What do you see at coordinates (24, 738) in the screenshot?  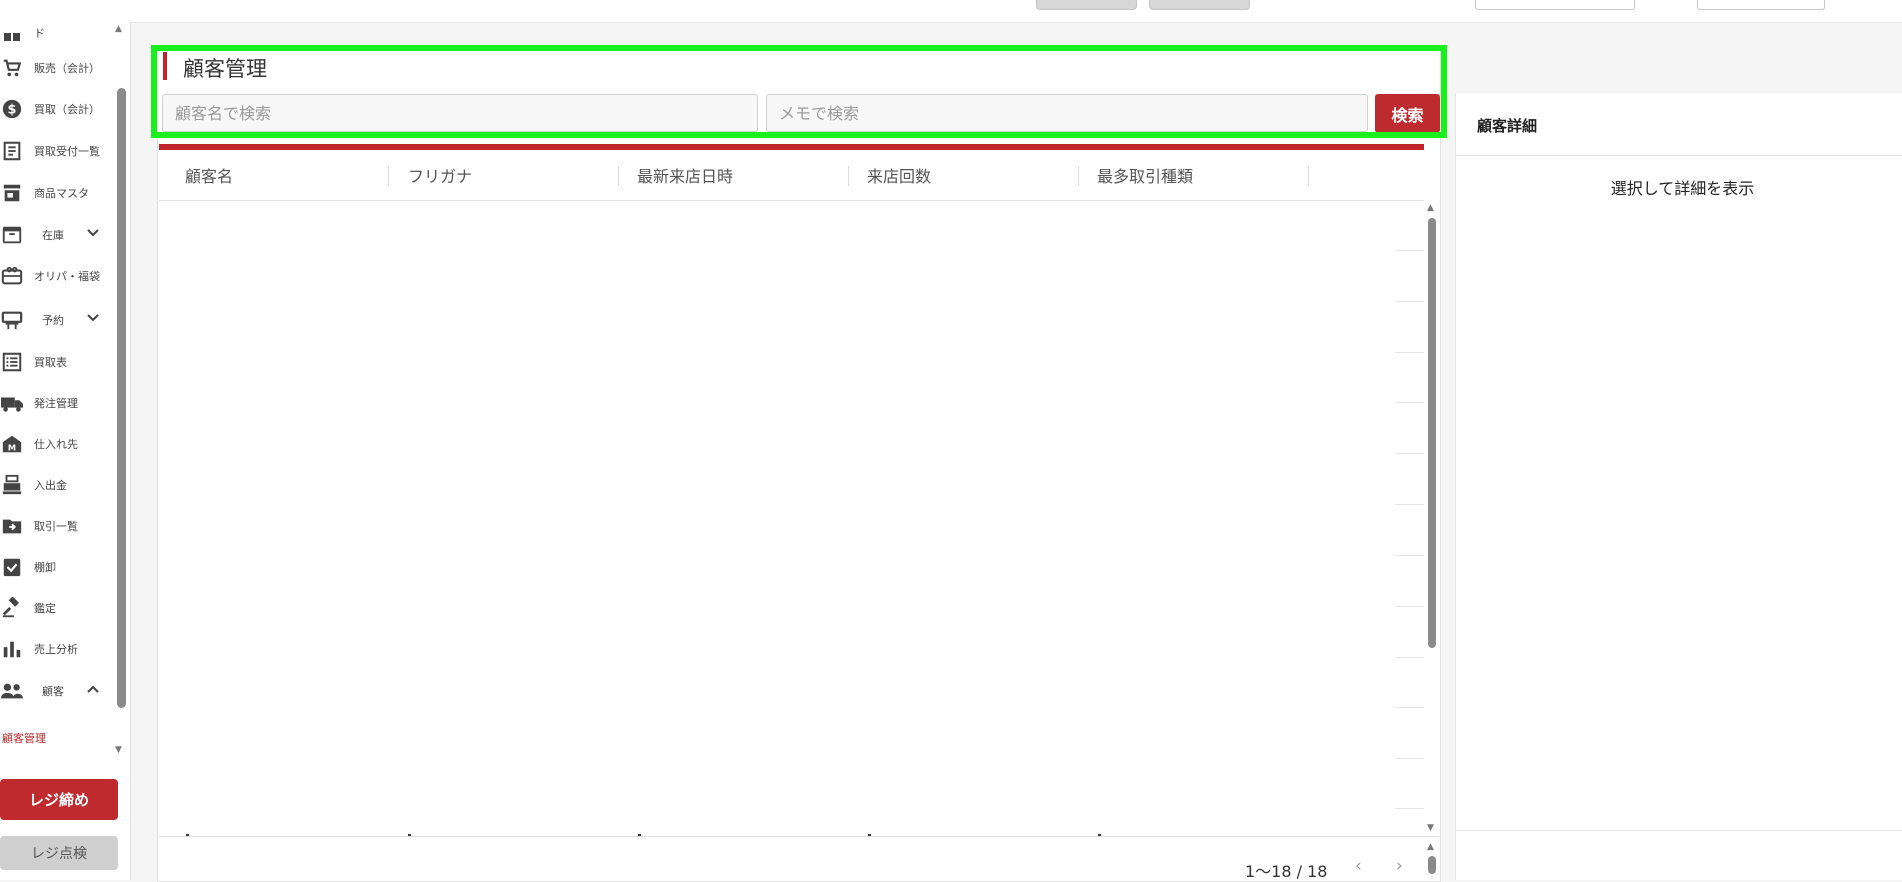 I see `sidebar-subitem-customer-management: 顧客管理` at bounding box center [24, 738].